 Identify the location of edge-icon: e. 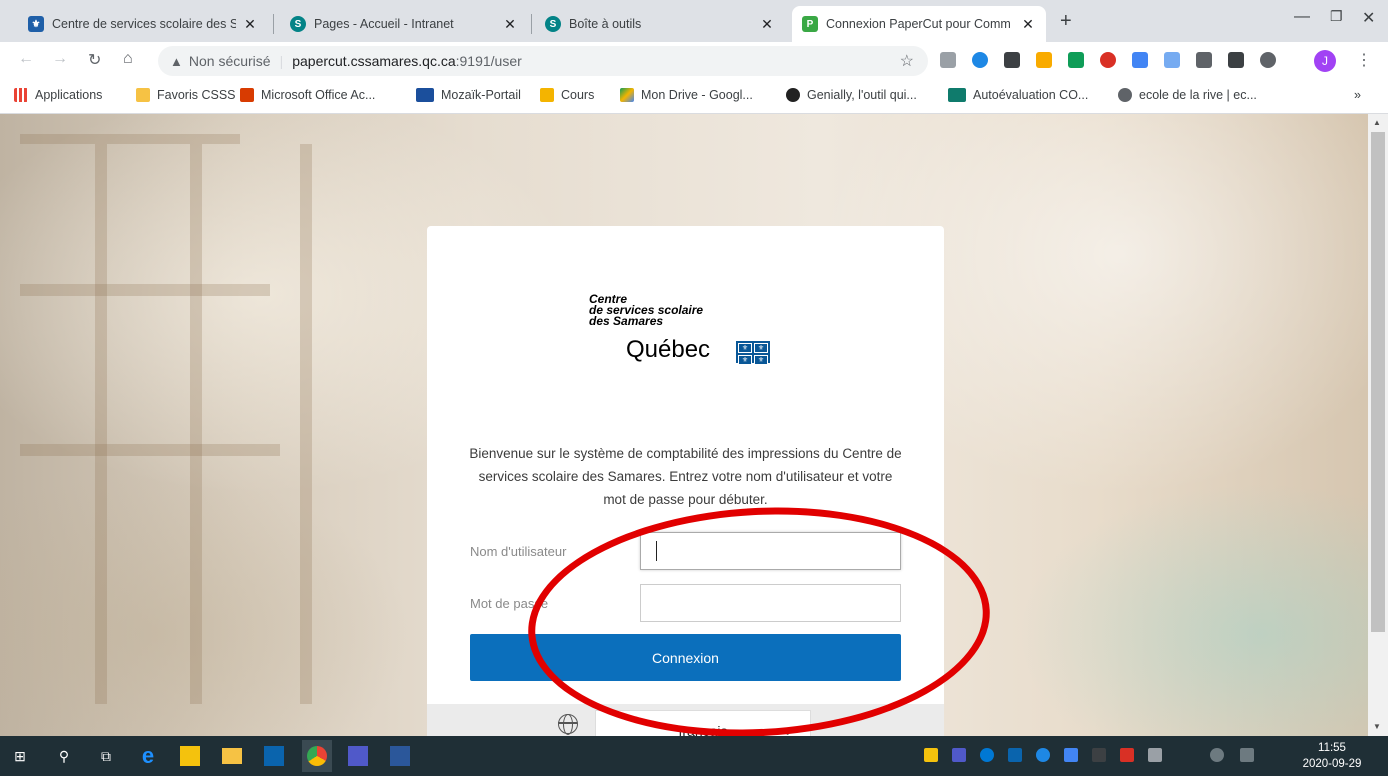
(148, 755).